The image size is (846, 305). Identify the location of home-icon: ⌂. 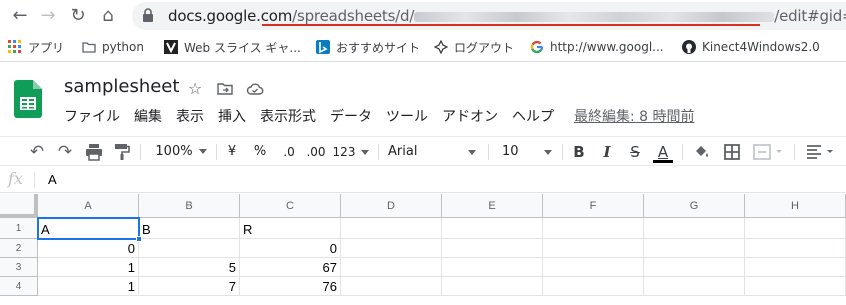
(108, 16).